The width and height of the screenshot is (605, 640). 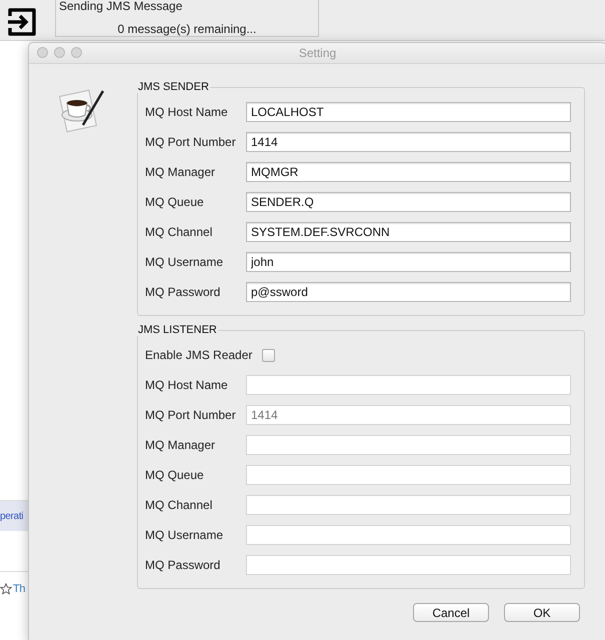 I want to click on input-field: SENDER.Q, so click(x=408, y=202).